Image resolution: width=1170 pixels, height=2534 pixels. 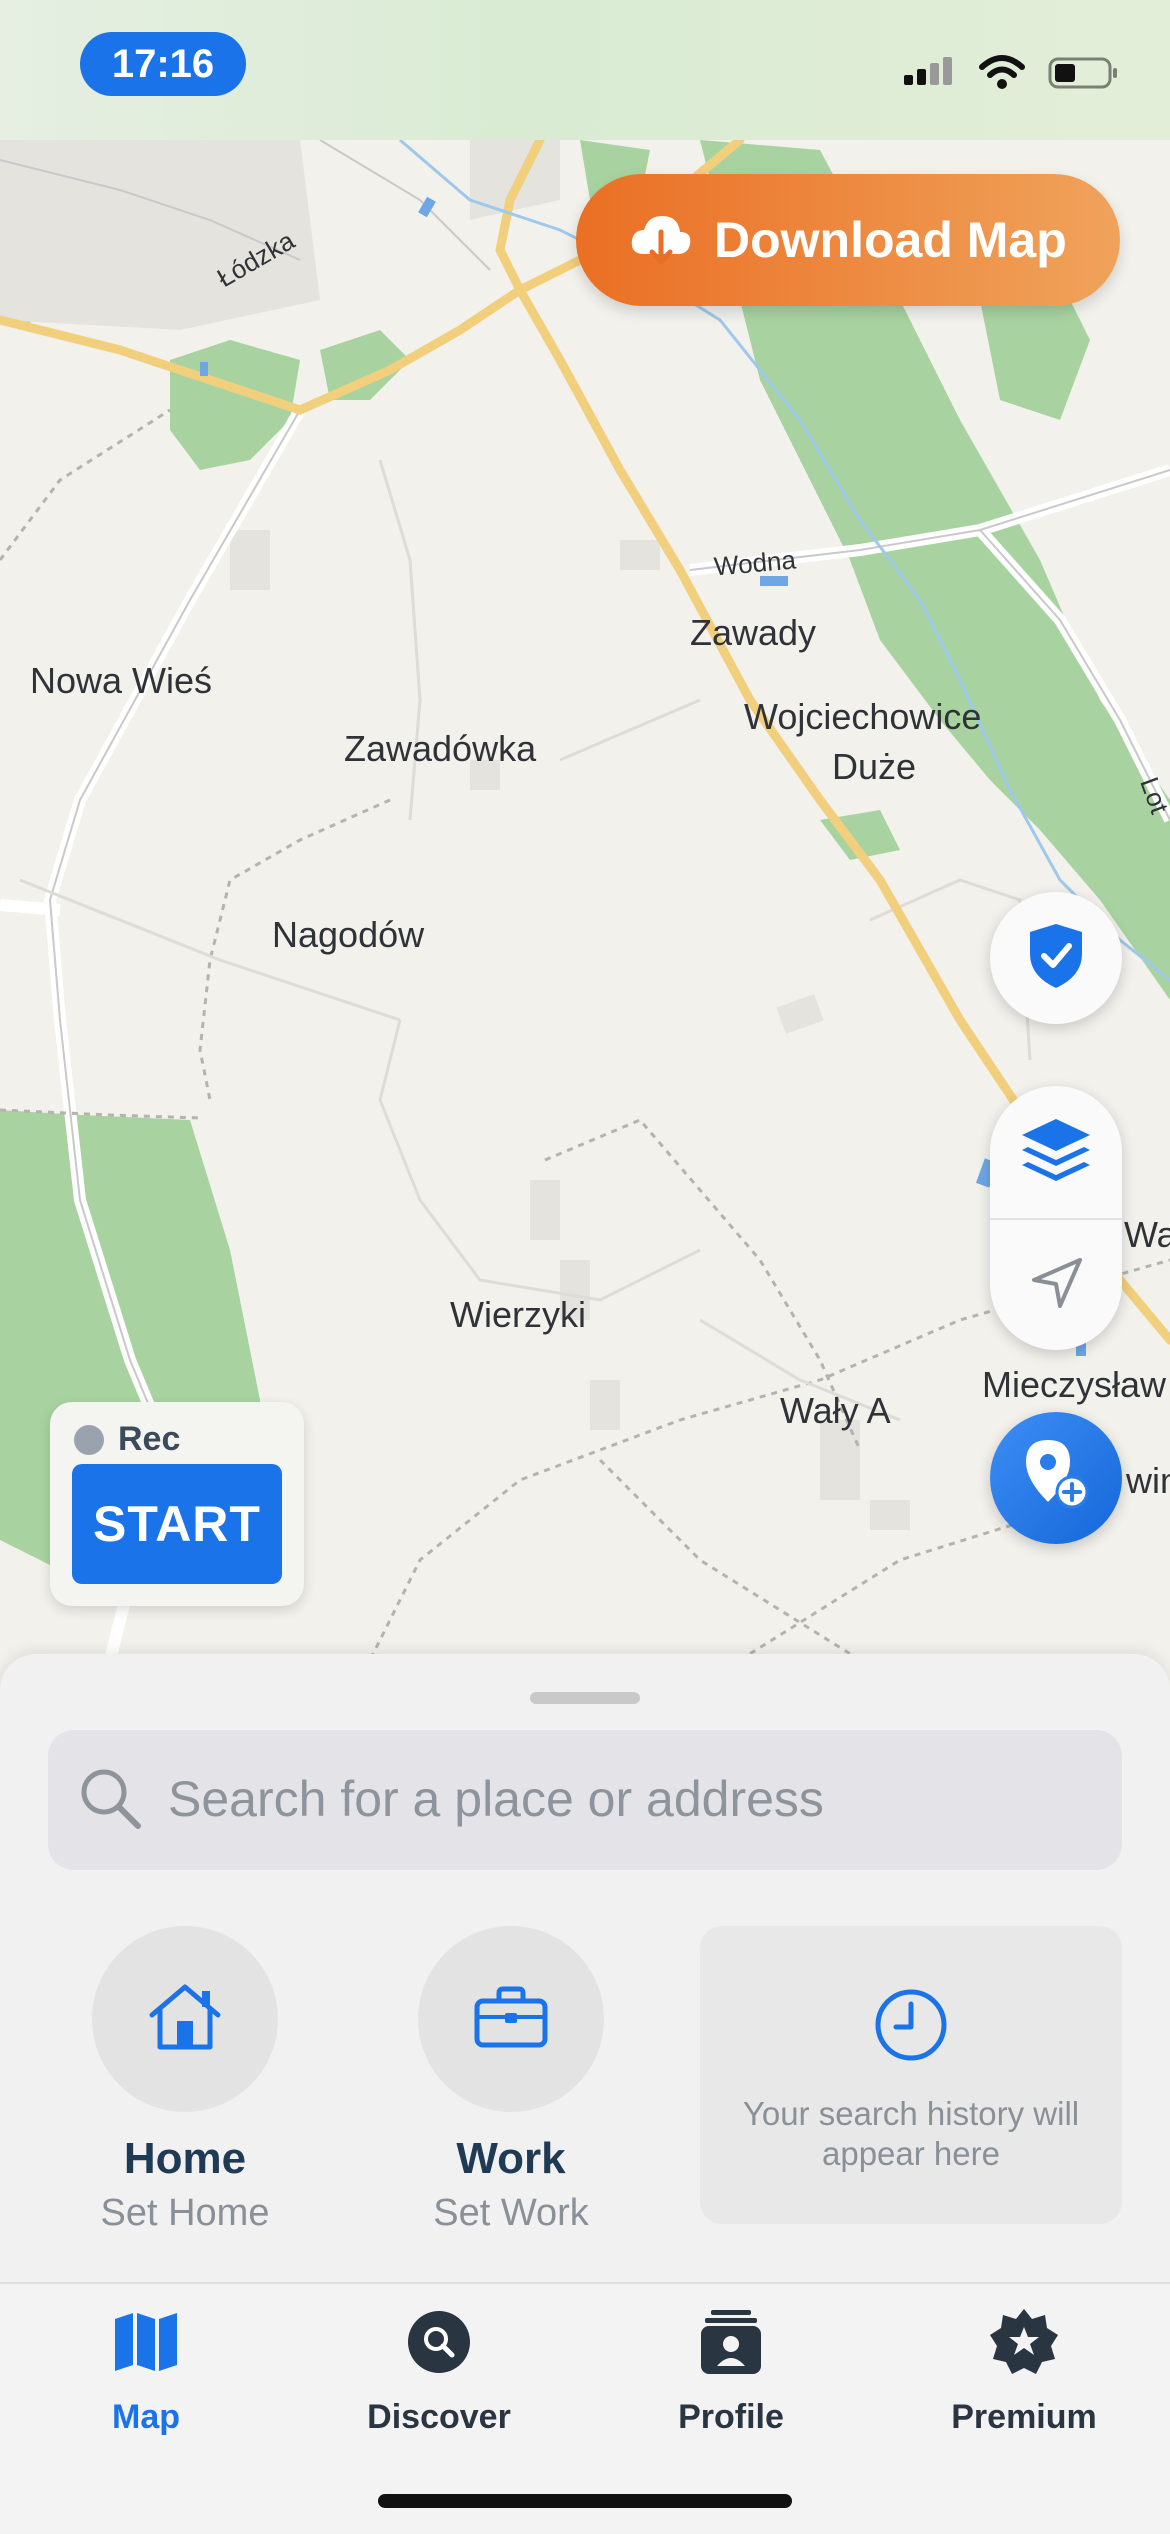 What do you see at coordinates (863, 716) in the screenshot?
I see `place-label-wojciechowice: Wojciechowice` at bounding box center [863, 716].